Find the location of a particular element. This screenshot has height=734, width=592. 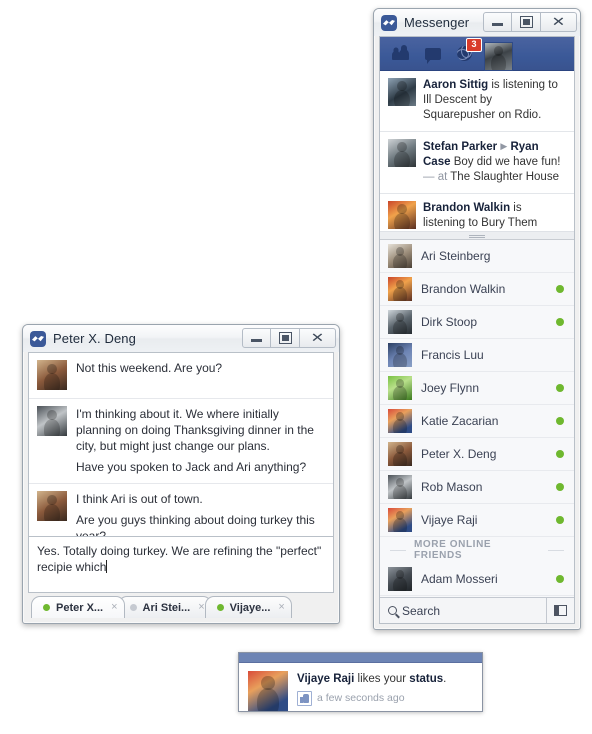

vijaye-raji-avatar is located at coordinates (268, 691).